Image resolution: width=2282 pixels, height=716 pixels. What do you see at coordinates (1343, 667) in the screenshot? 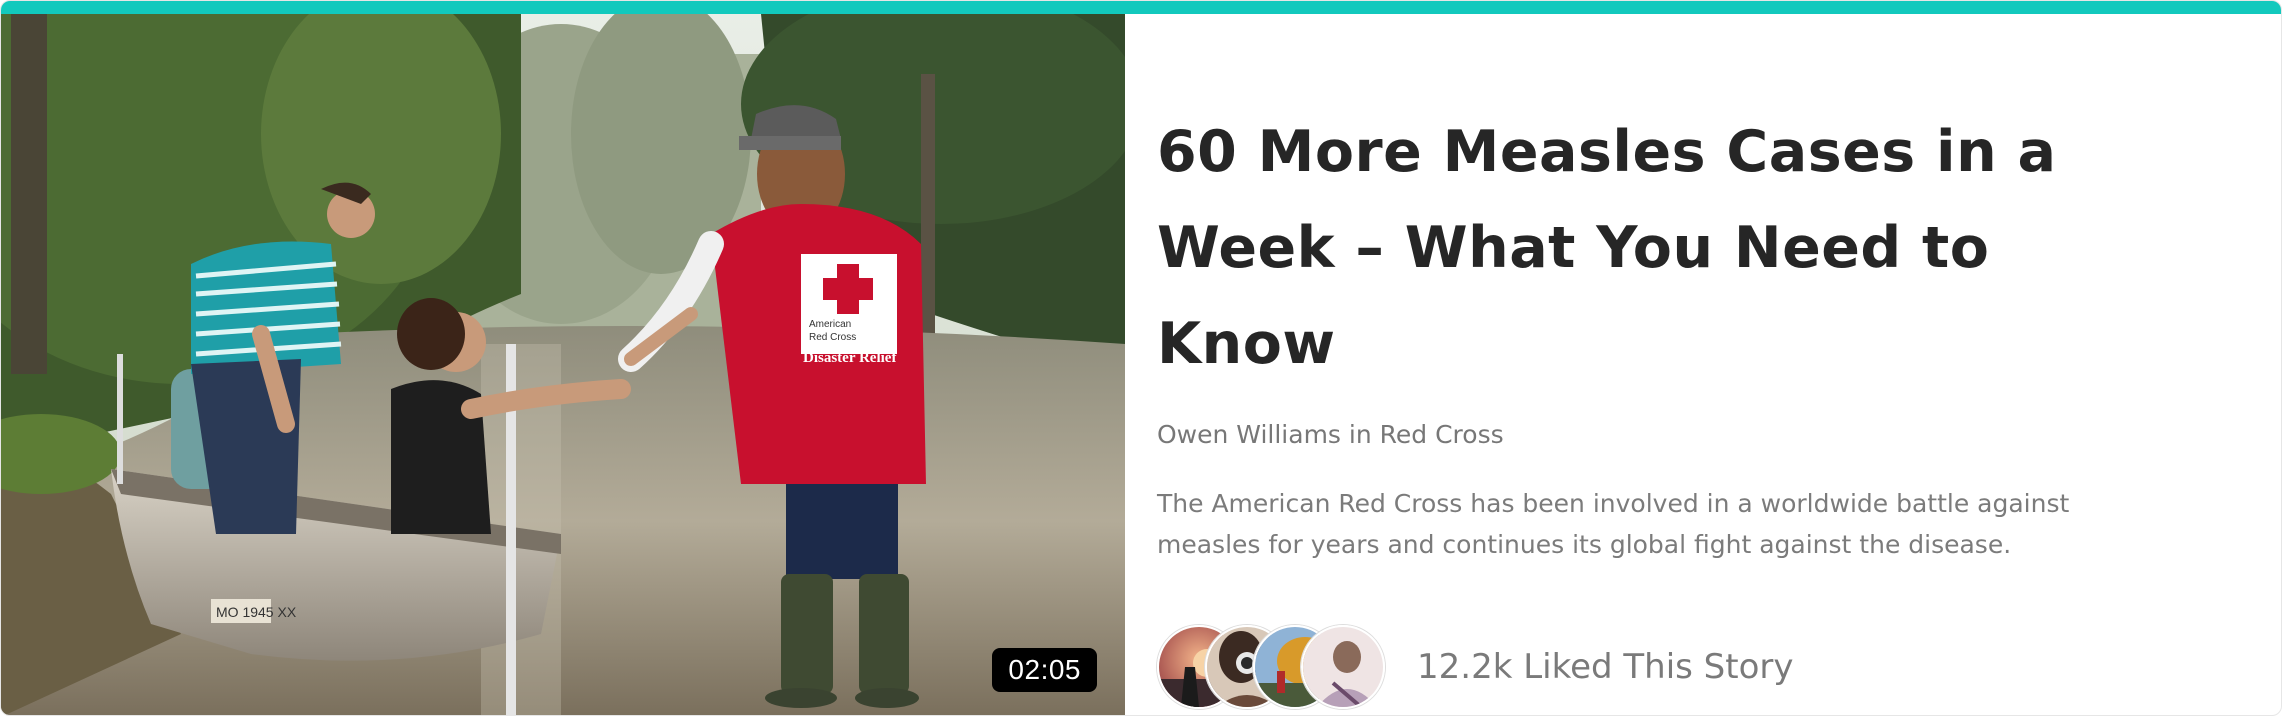
I see `avatar-woman-portrait-icon` at bounding box center [1343, 667].